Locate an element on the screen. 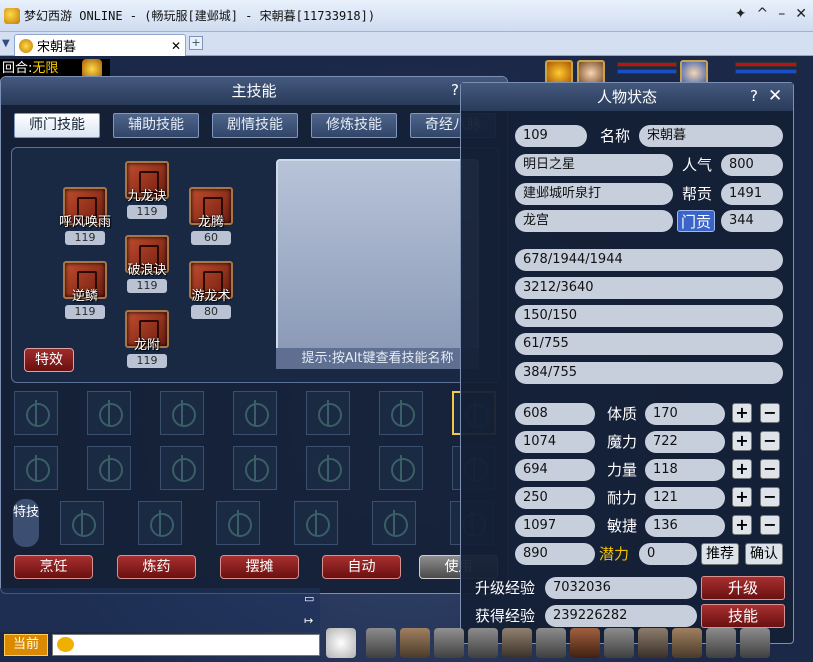 The image size is (813, 662). endurance-field: 121 is located at coordinates (685, 498).